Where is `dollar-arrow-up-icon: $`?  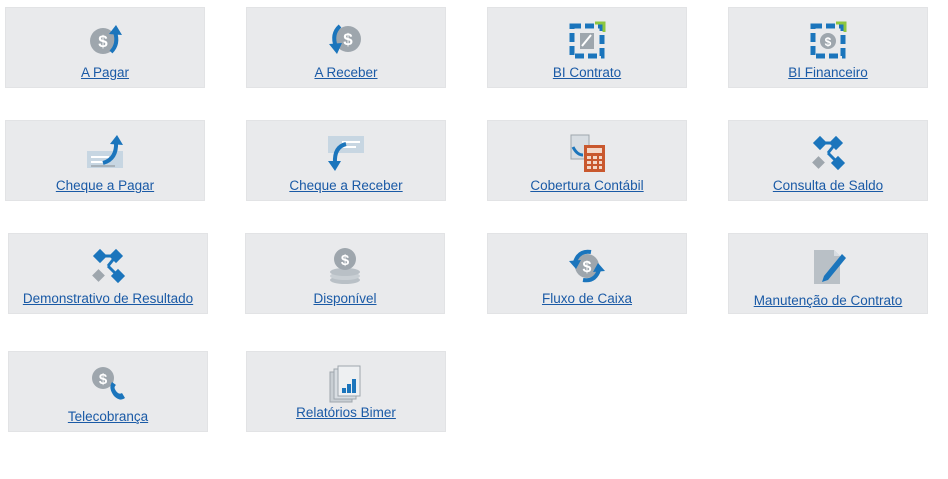
dollar-arrow-up-icon: $ is located at coordinates (105, 40).